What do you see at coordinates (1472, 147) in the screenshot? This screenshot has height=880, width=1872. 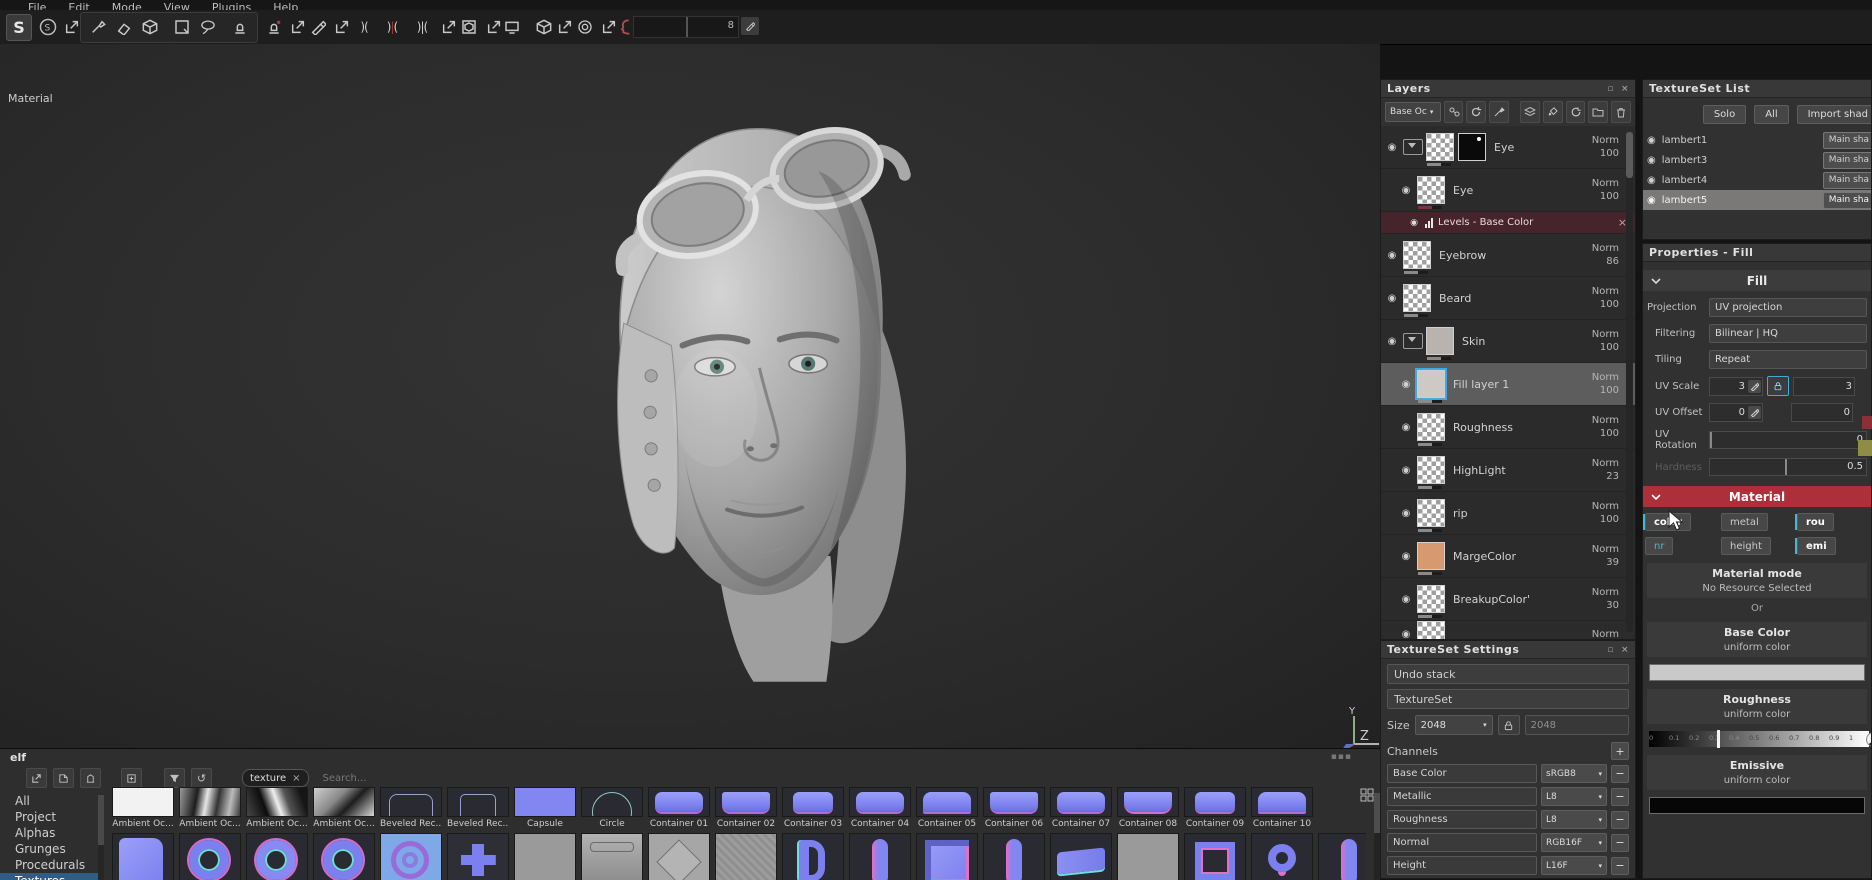 I see `layer-mask-thumbnail` at bounding box center [1472, 147].